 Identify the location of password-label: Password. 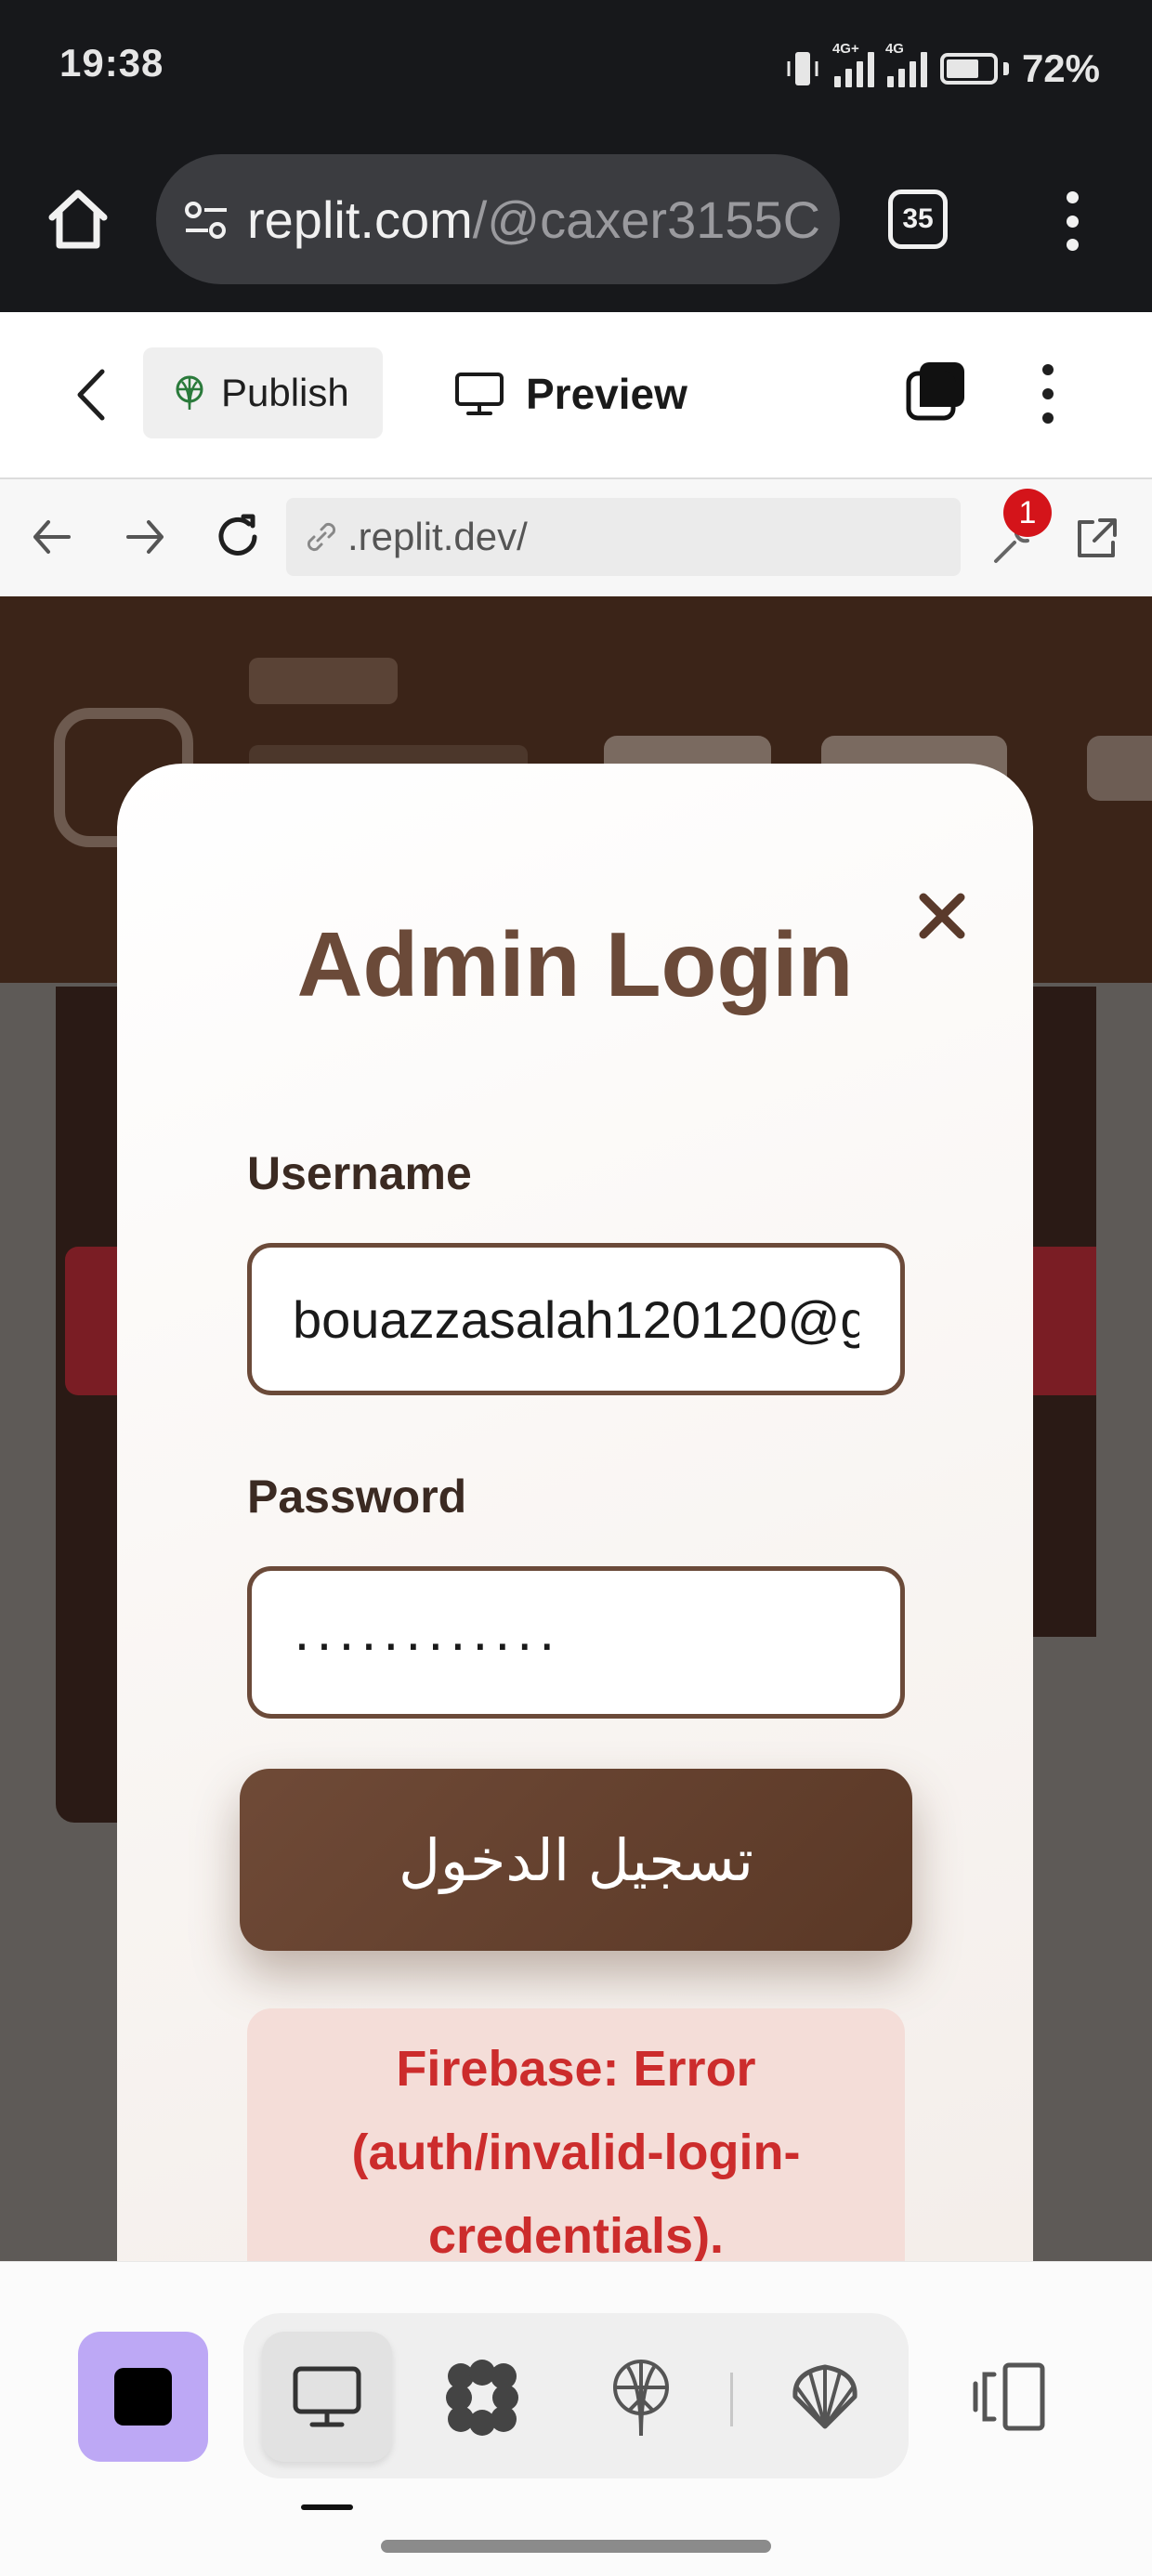
(357, 1497).